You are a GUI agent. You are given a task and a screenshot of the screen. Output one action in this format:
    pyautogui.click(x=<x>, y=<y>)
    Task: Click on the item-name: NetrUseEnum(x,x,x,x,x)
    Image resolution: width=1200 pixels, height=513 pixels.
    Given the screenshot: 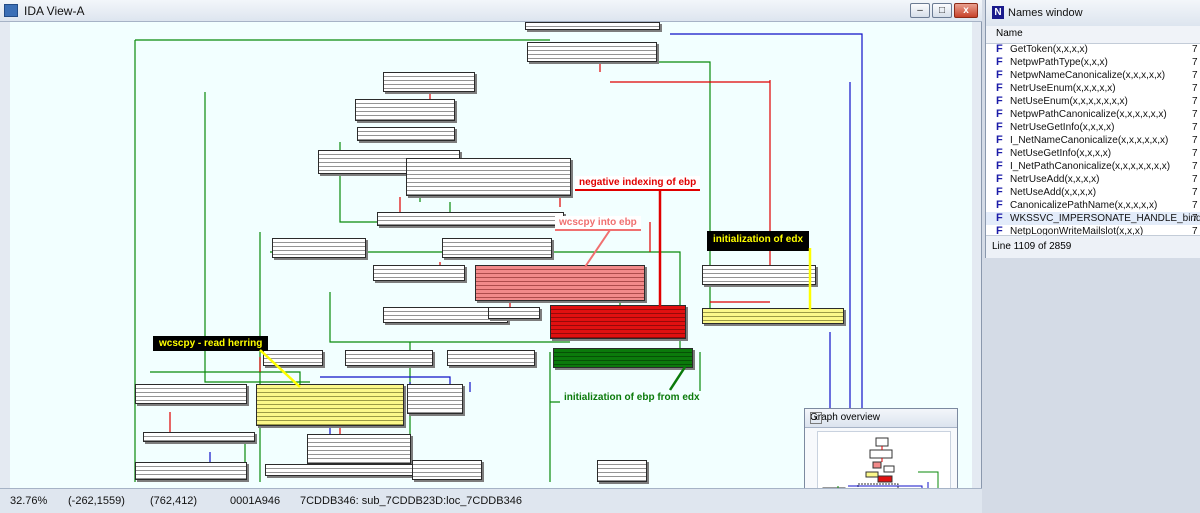 What is the action you would take?
    pyautogui.click(x=1063, y=88)
    